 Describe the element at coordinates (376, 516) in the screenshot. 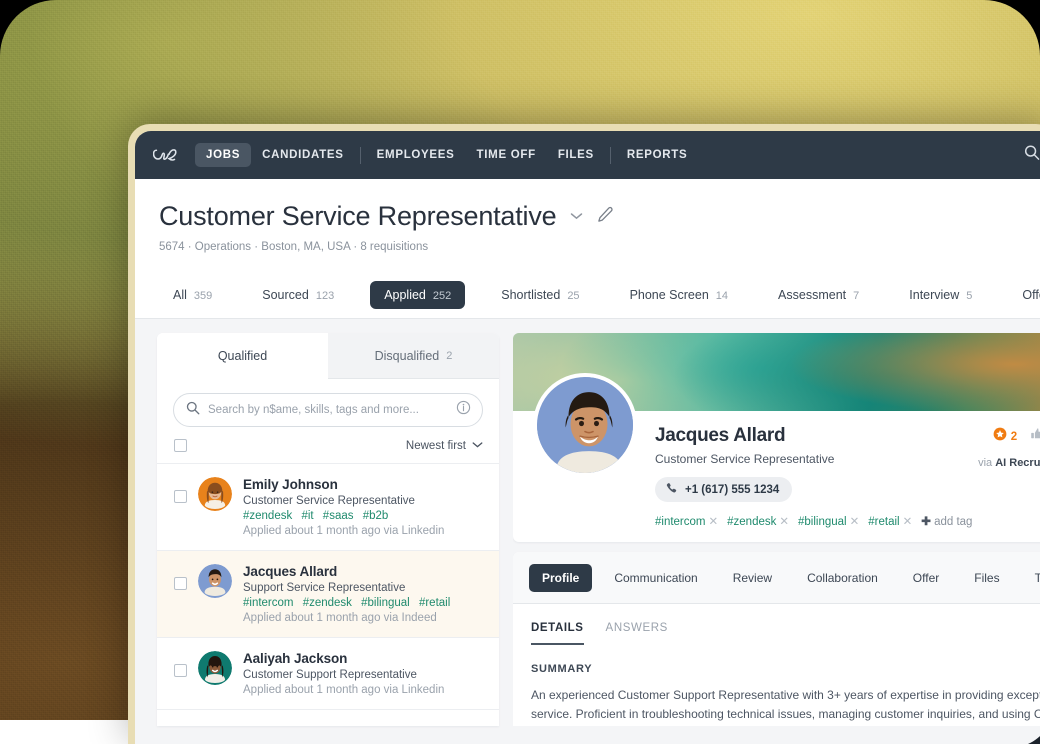

I see `tag: #b2b` at that location.